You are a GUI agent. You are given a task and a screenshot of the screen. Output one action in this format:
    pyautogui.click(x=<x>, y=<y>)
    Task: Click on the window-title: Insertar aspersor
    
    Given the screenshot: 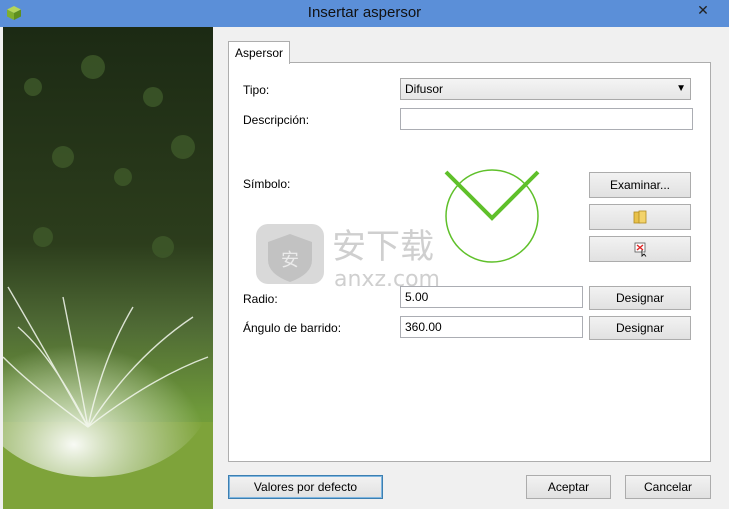 What is the action you would take?
    pyautogui.click(x=364, y=12)
    